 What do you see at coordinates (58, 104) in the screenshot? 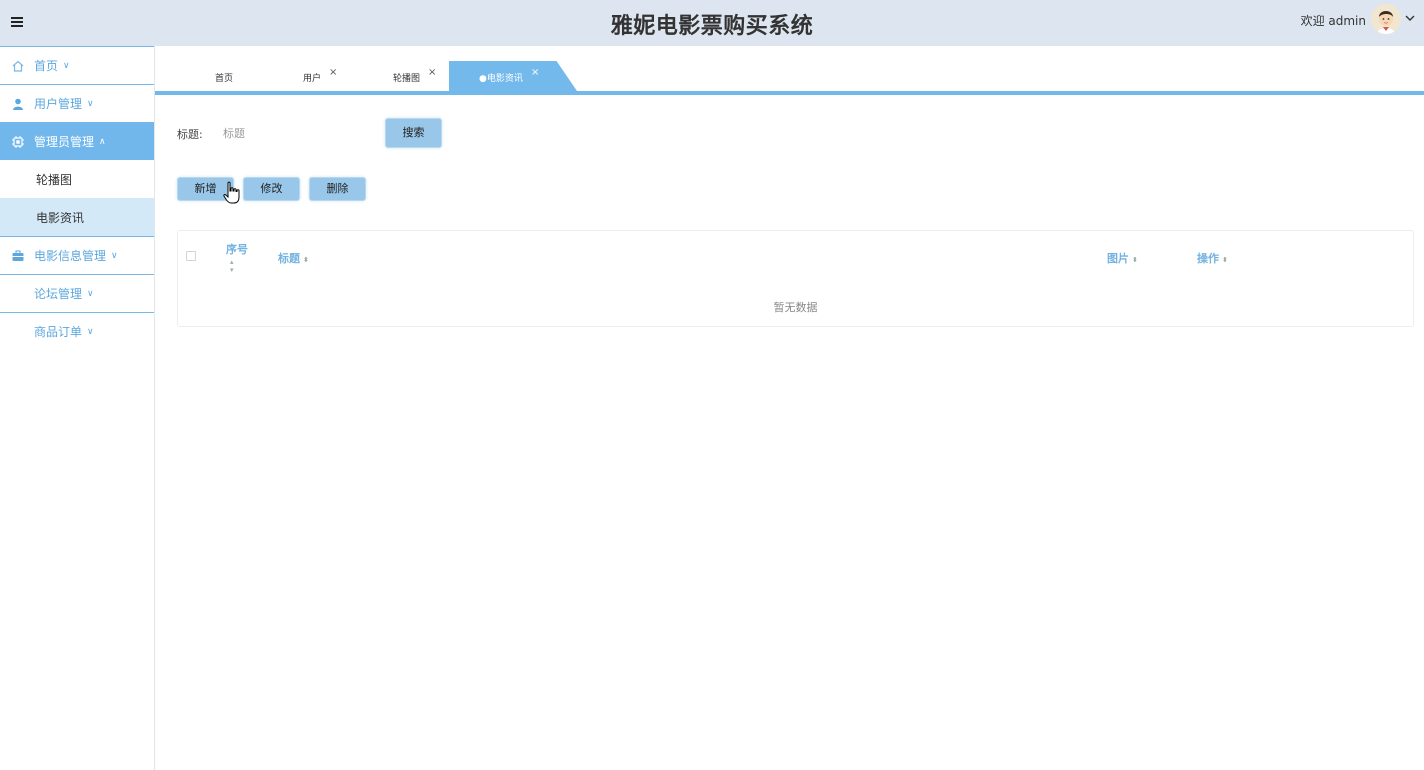
I see `sidebar-item-label: 用户管理` at bounding box center [58, 104].